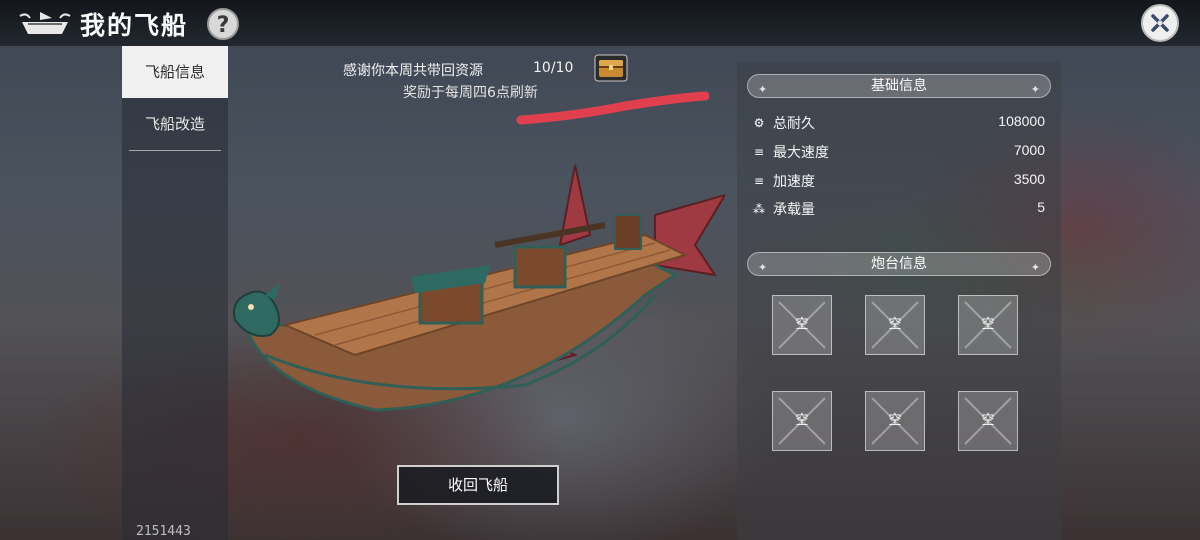 This screenshot has height=540, width=1200. I want to click on acceleration-icon: ≡, so click(759, 181).